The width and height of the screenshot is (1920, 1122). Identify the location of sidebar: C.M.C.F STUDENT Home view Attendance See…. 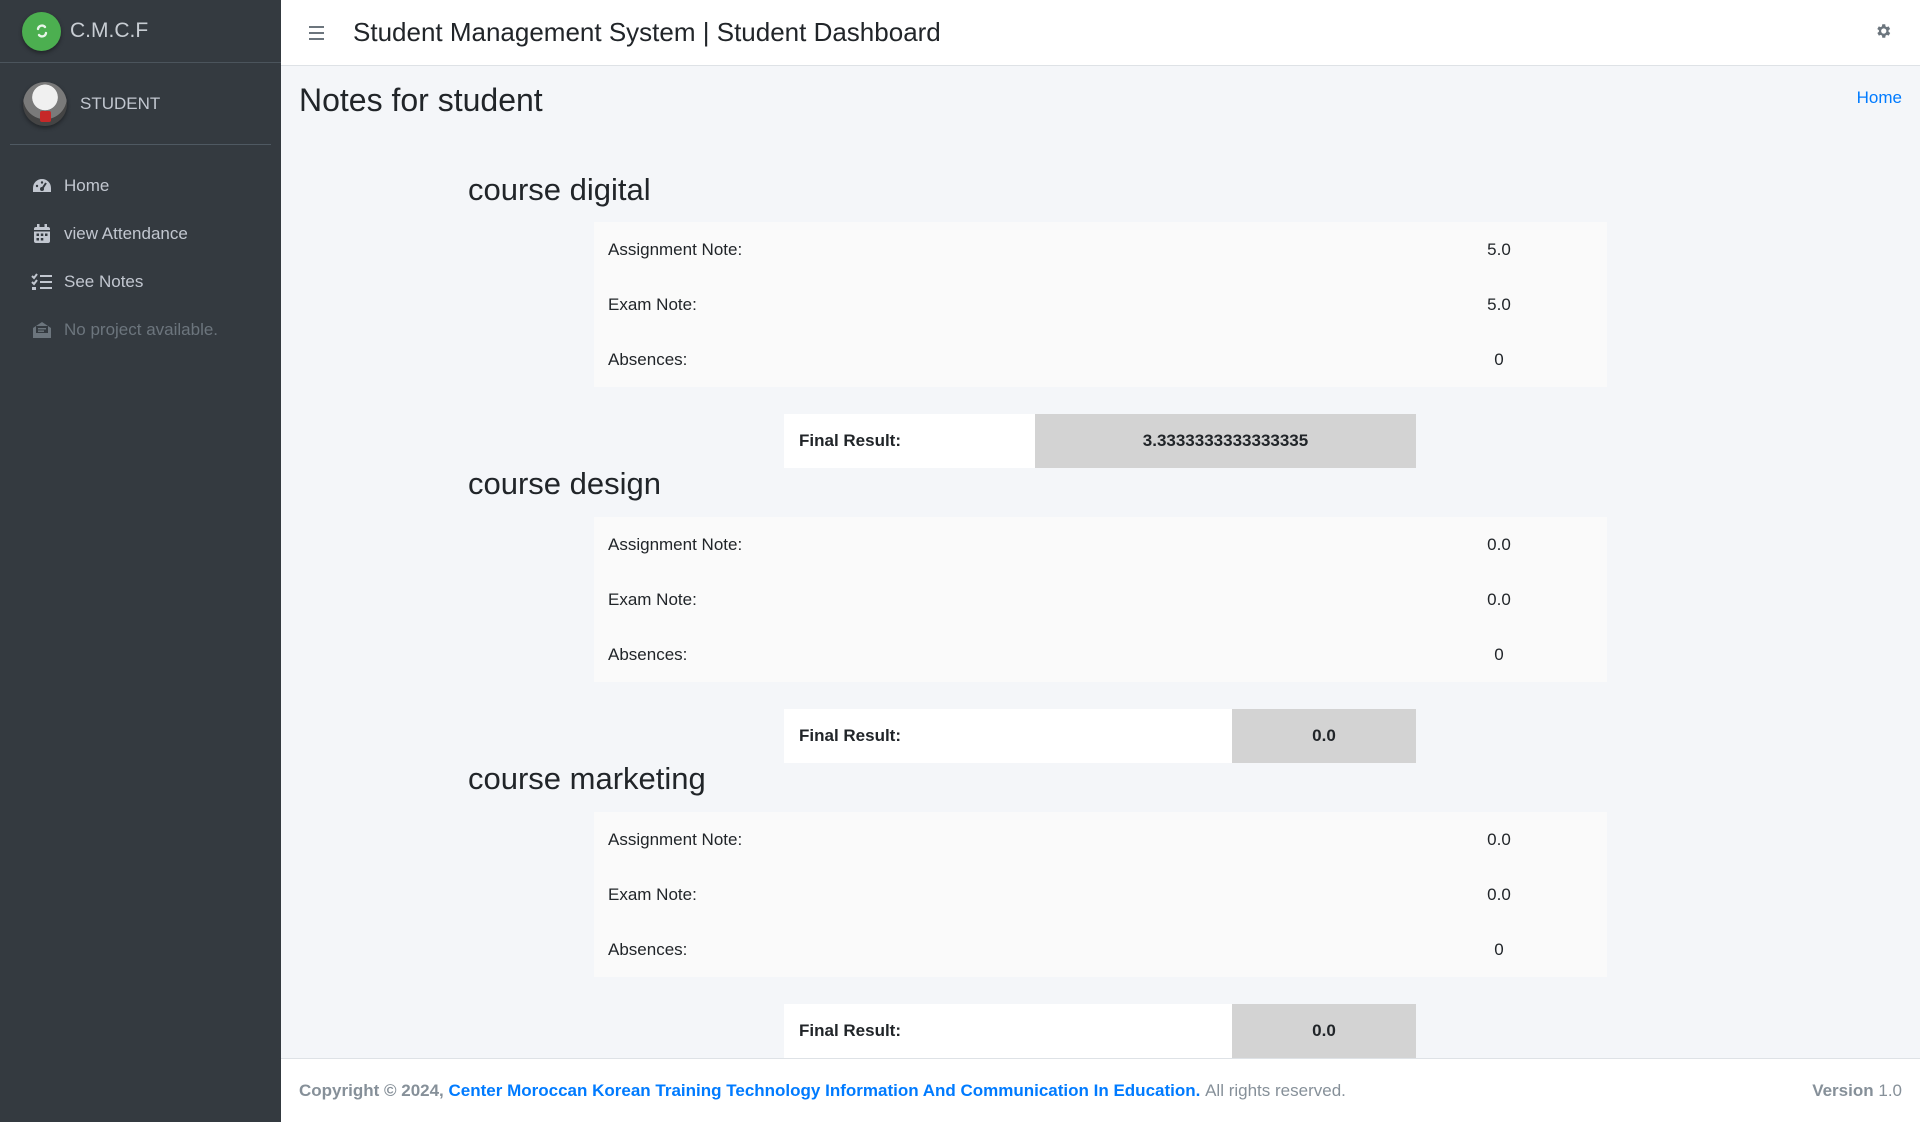
(140, 561).